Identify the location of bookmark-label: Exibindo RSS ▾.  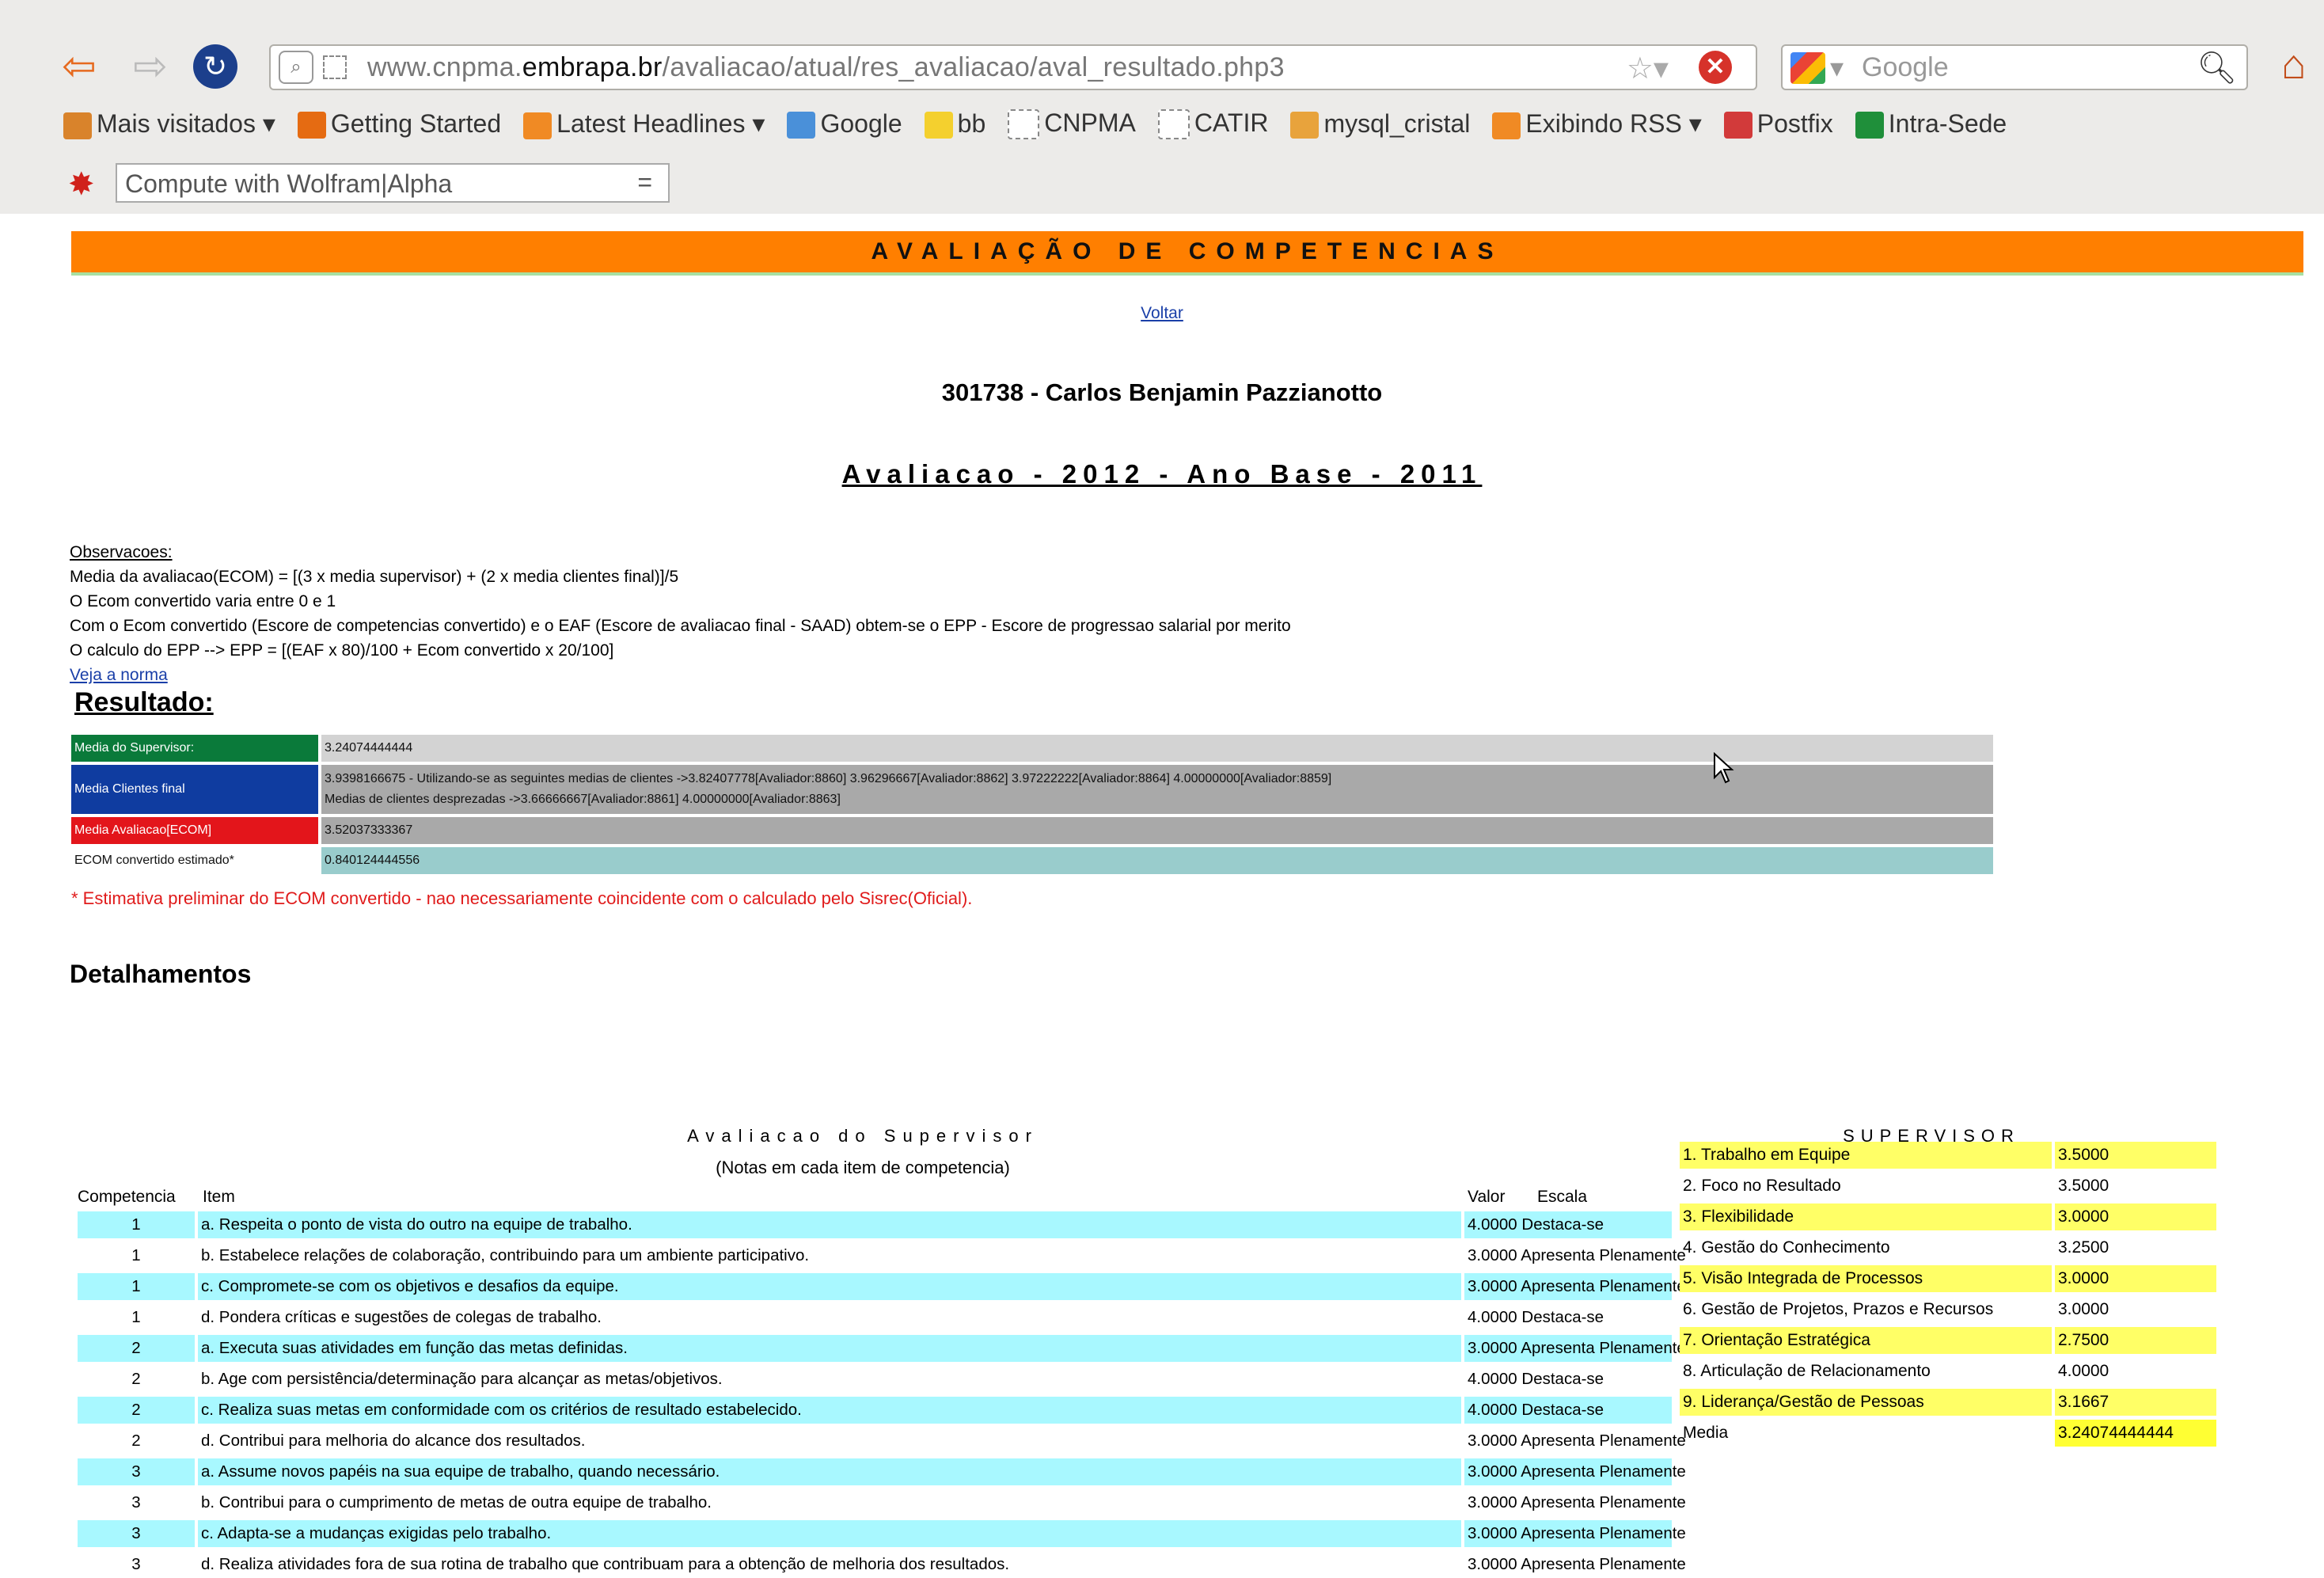
(1613, 124).